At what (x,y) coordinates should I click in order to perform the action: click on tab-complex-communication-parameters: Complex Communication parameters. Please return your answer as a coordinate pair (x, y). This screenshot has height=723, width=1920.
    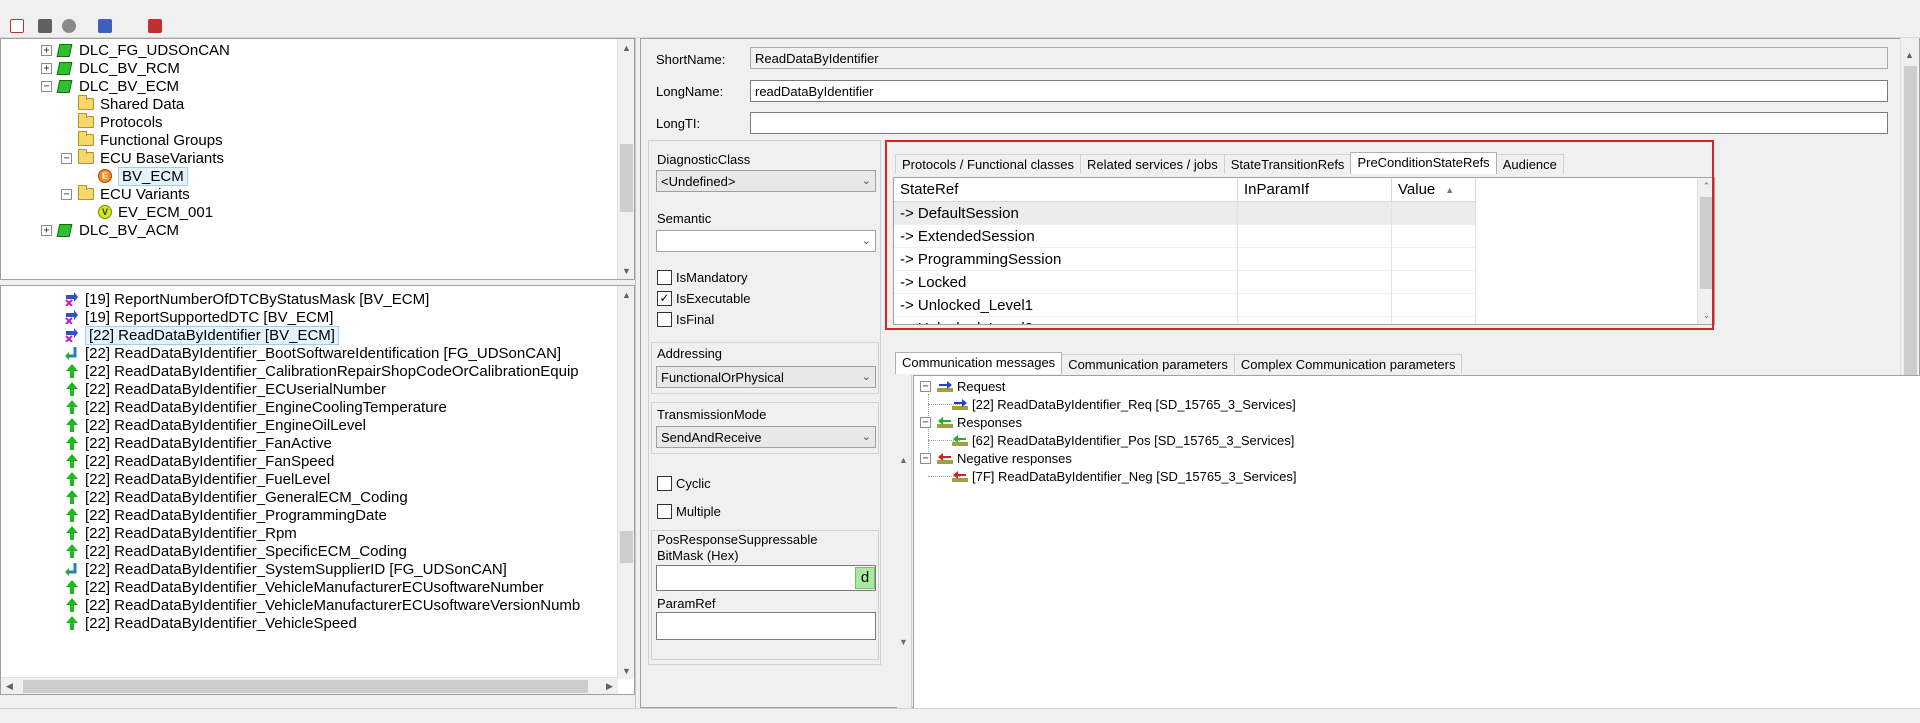
    Looking at the image, I should click on (1348, 364).